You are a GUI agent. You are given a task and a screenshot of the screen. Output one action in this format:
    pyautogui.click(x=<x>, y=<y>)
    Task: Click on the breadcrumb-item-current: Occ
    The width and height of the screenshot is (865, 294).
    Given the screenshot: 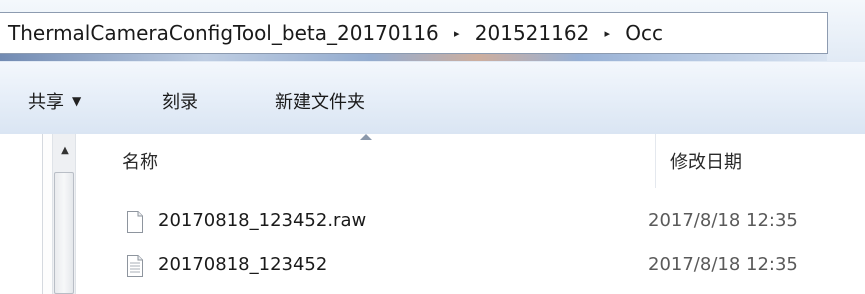 What is the action you would take?
    pyautogui.click(x=644, y=33)
    